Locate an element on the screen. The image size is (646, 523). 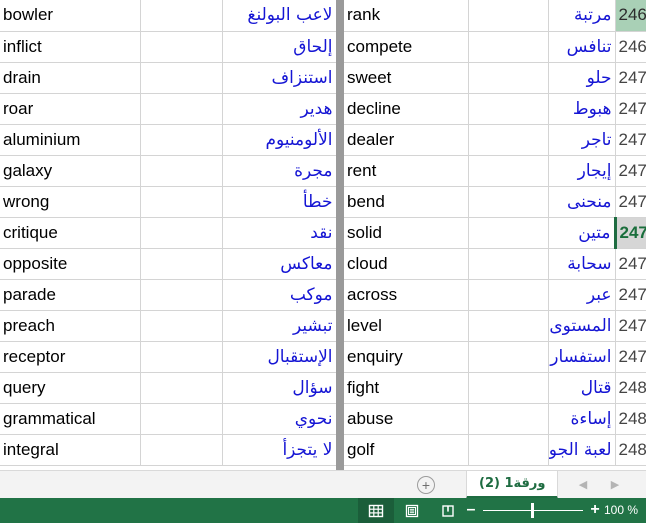
cell-english: galaxy is located at coordinates (70, 171).